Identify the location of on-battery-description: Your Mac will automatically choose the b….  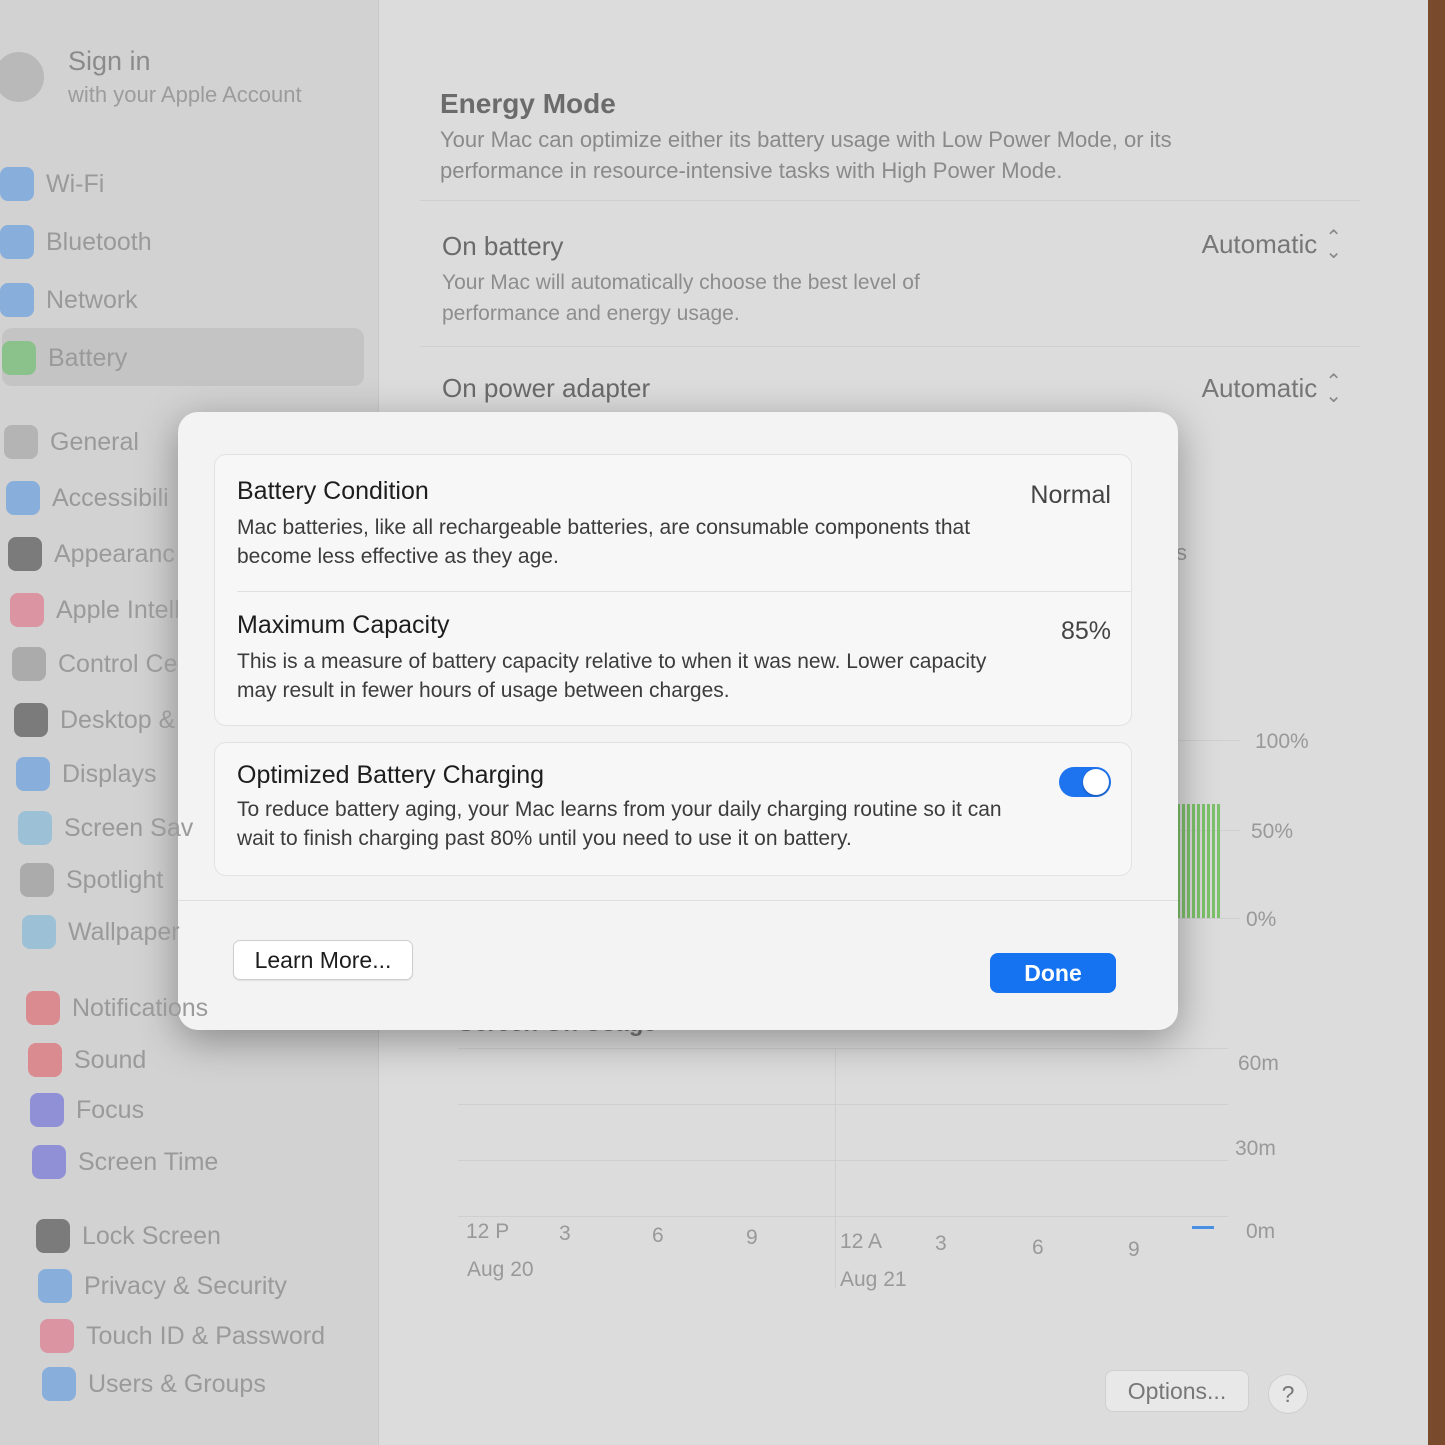
(681, 298).